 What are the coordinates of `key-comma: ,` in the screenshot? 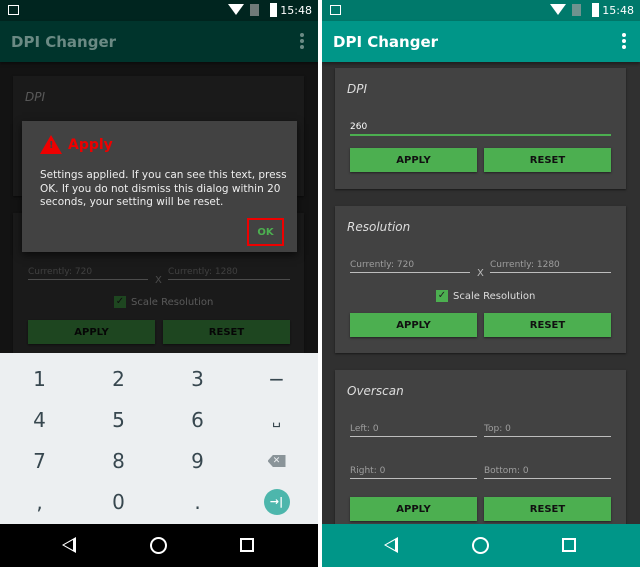 It's located at (39, 502).